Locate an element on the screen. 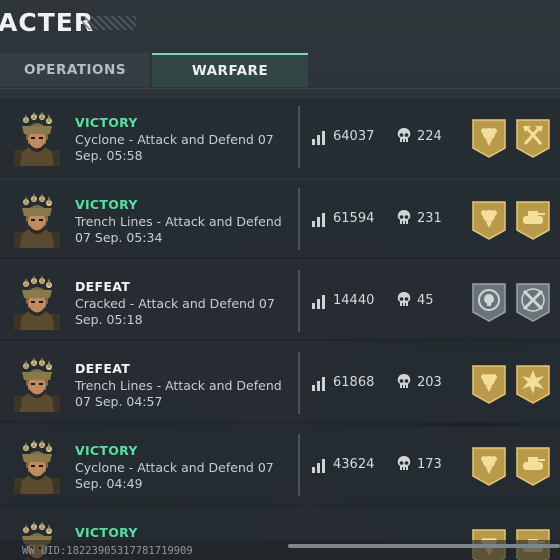 The width and height of the screenshot is (560, 560). match-score: 61868 is located at coordinates (354, 382).